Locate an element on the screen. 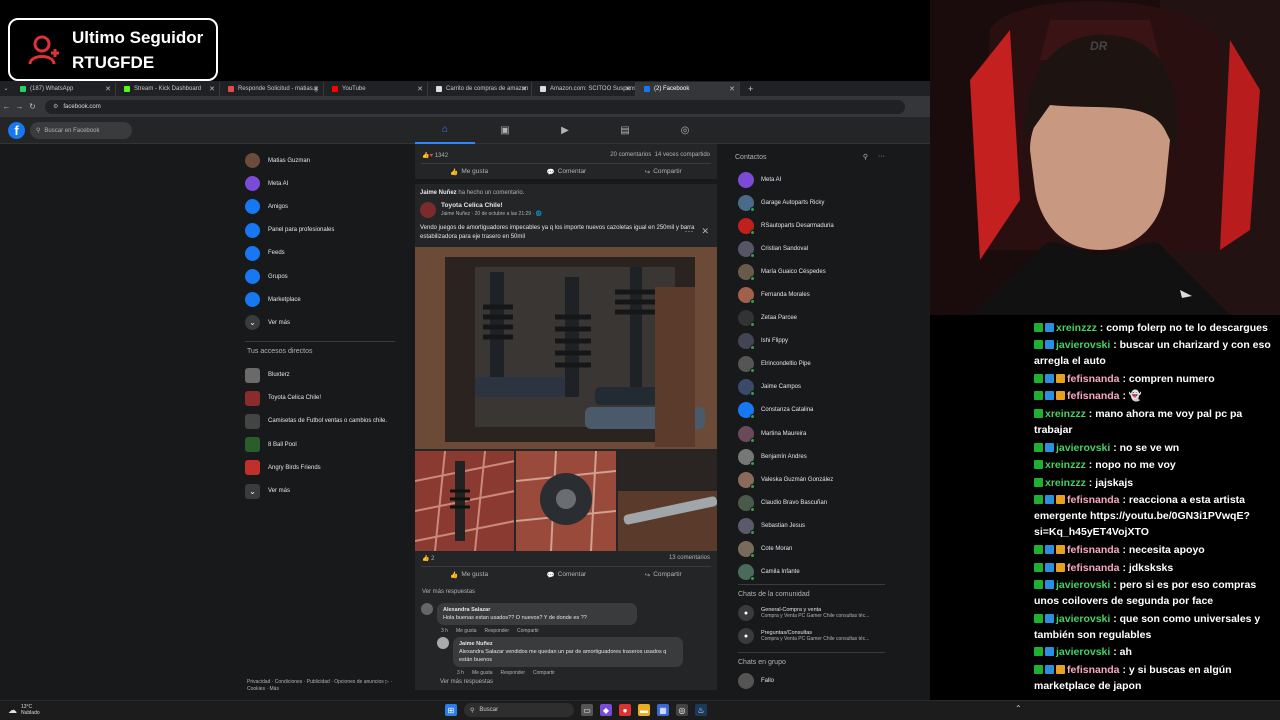  sidebar-item: Panel para profesionales is located at coordinates (320, 230).